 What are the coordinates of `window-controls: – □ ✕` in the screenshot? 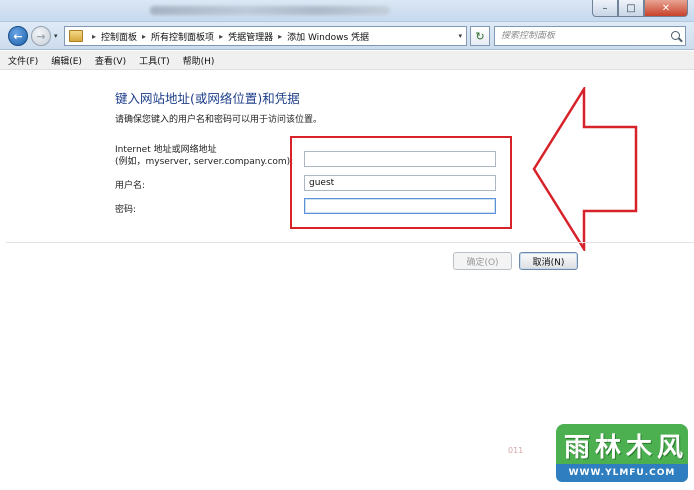 It's located at (640, 8).